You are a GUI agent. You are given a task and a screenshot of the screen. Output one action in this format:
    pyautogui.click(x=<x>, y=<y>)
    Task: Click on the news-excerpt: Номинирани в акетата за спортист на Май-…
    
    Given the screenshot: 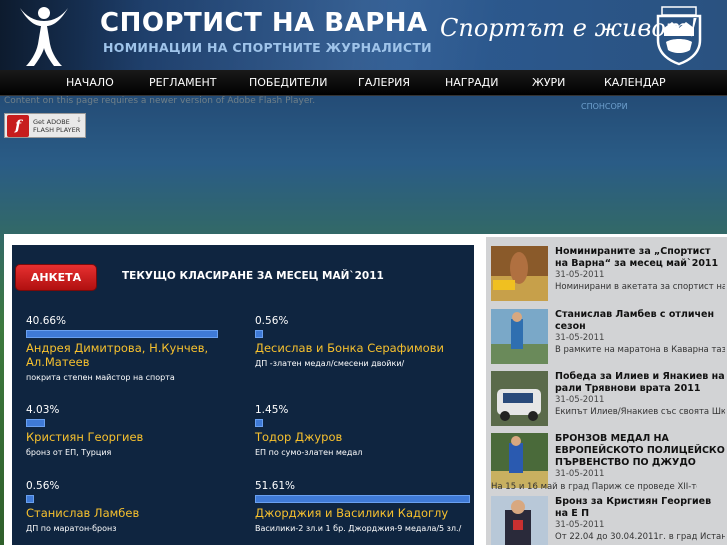 What is the action you would take?
    pyautogui.click(x=640, y=287)
    